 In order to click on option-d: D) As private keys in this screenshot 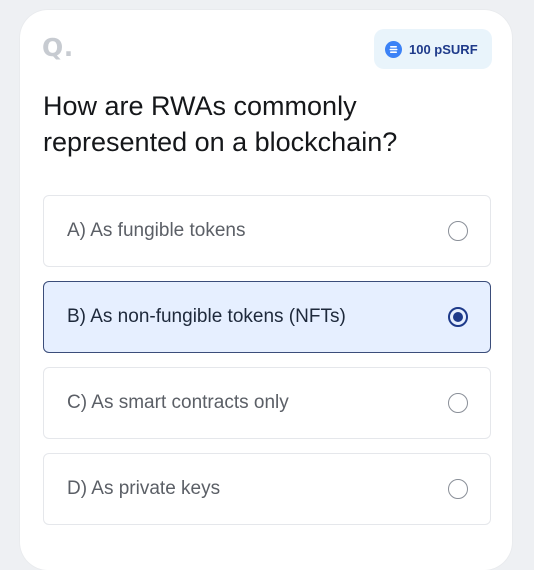, I will do `click(267, 489)`.